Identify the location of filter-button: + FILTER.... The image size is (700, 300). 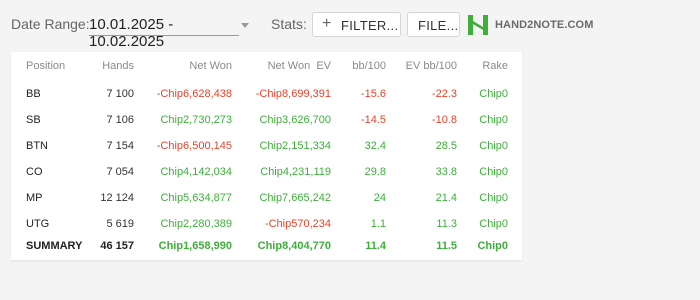
(356, 24).